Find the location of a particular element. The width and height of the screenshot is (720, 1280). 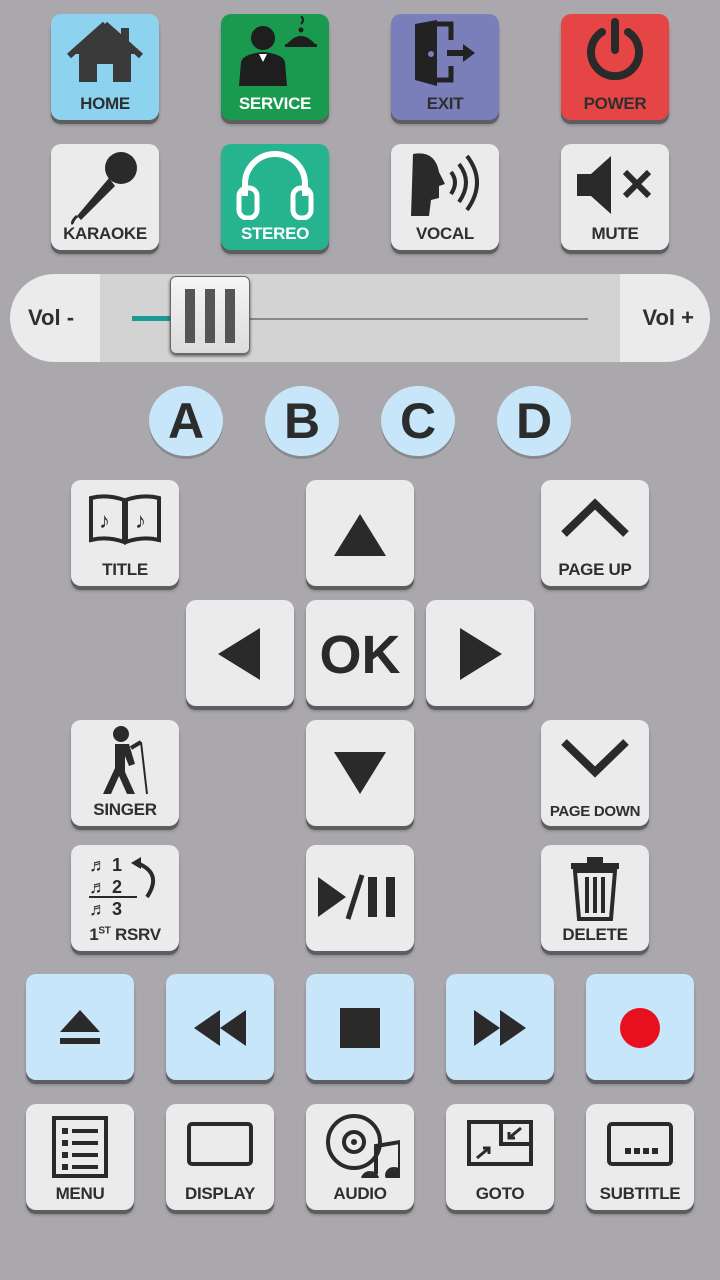

subtitle-icon is located at coordinates (640, 1144).